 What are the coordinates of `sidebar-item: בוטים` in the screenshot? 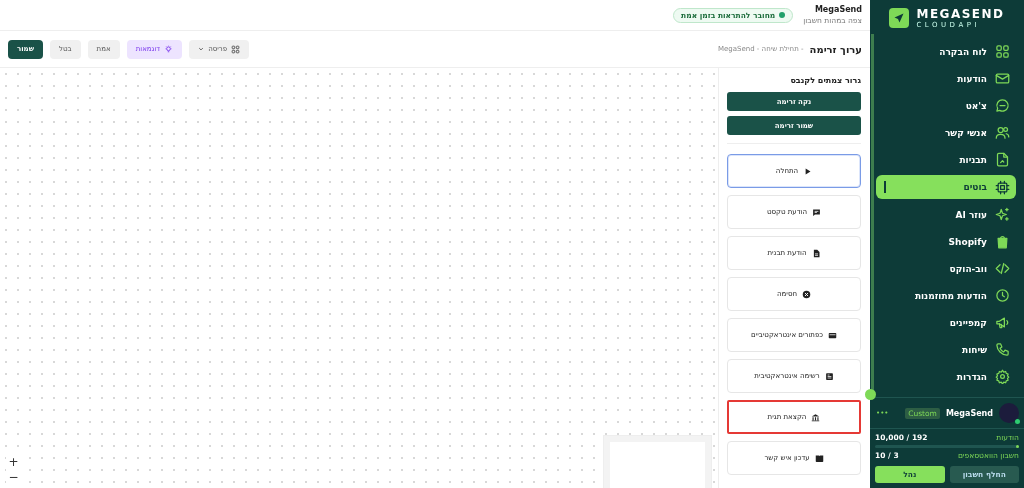 It's located at (946, 187).